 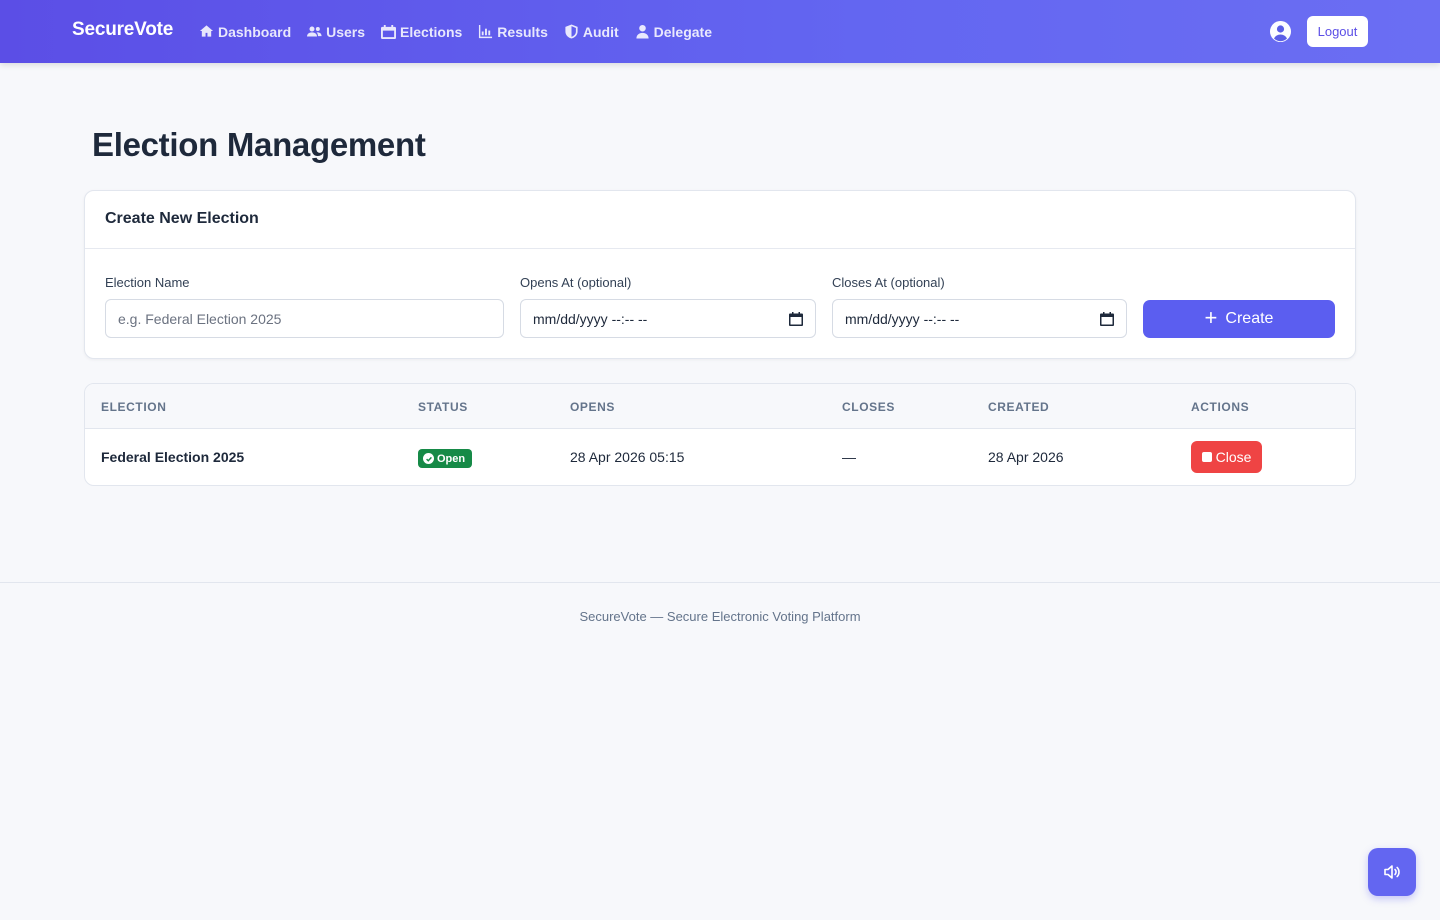 I want to click on created-cell: 28 Apr 2026, so click(x=1026, y=457).